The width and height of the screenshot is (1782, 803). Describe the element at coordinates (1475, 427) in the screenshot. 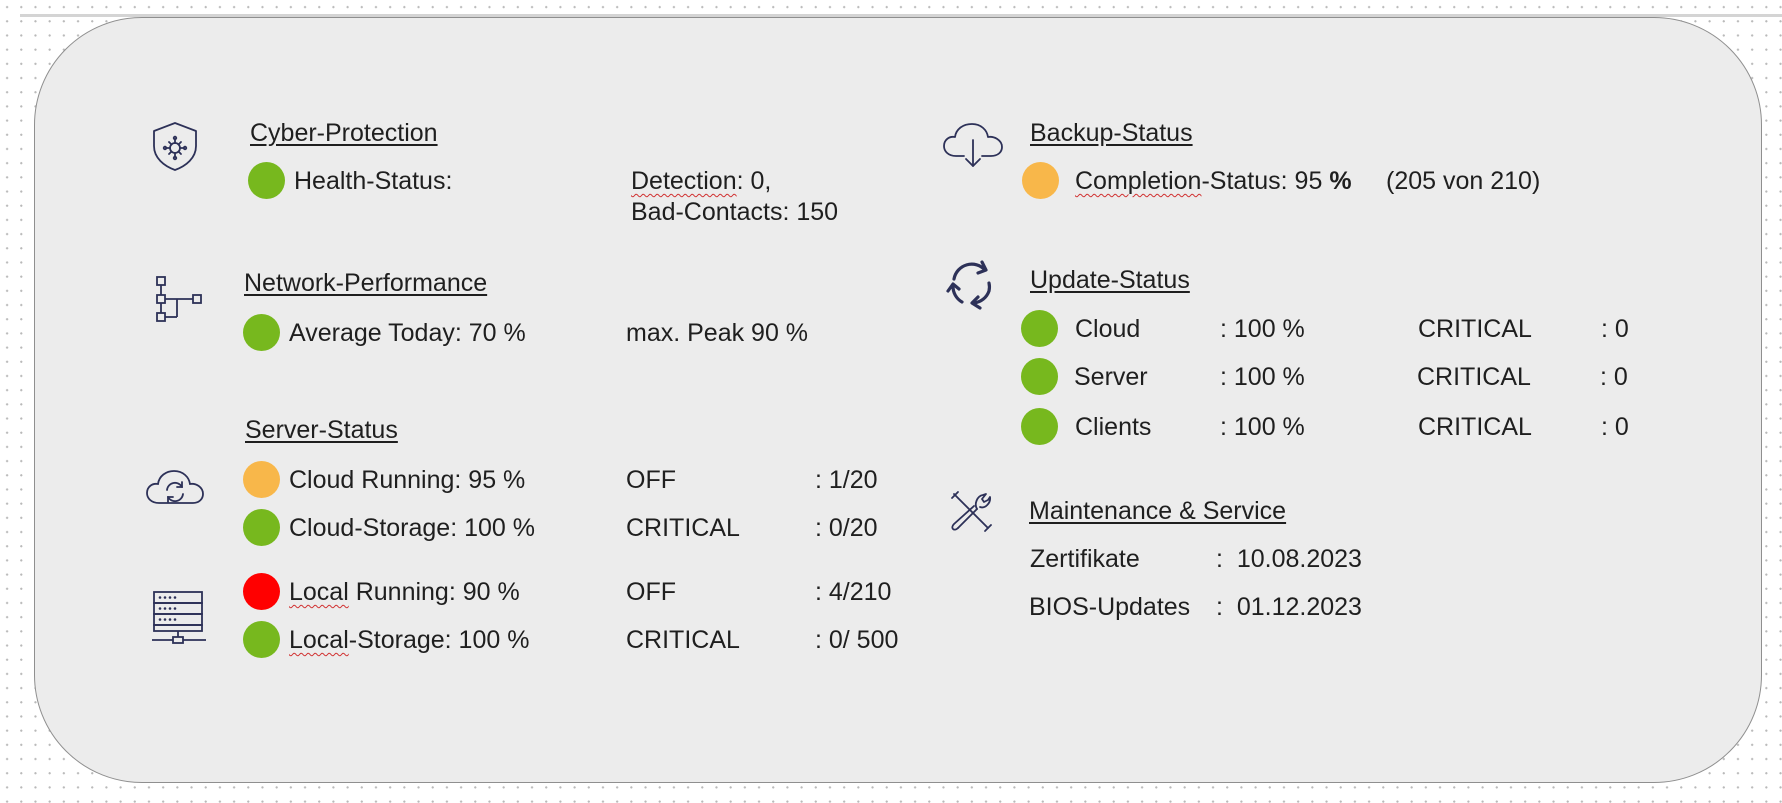

I see `update-clients-critical-label: CRITICAL` at that location.